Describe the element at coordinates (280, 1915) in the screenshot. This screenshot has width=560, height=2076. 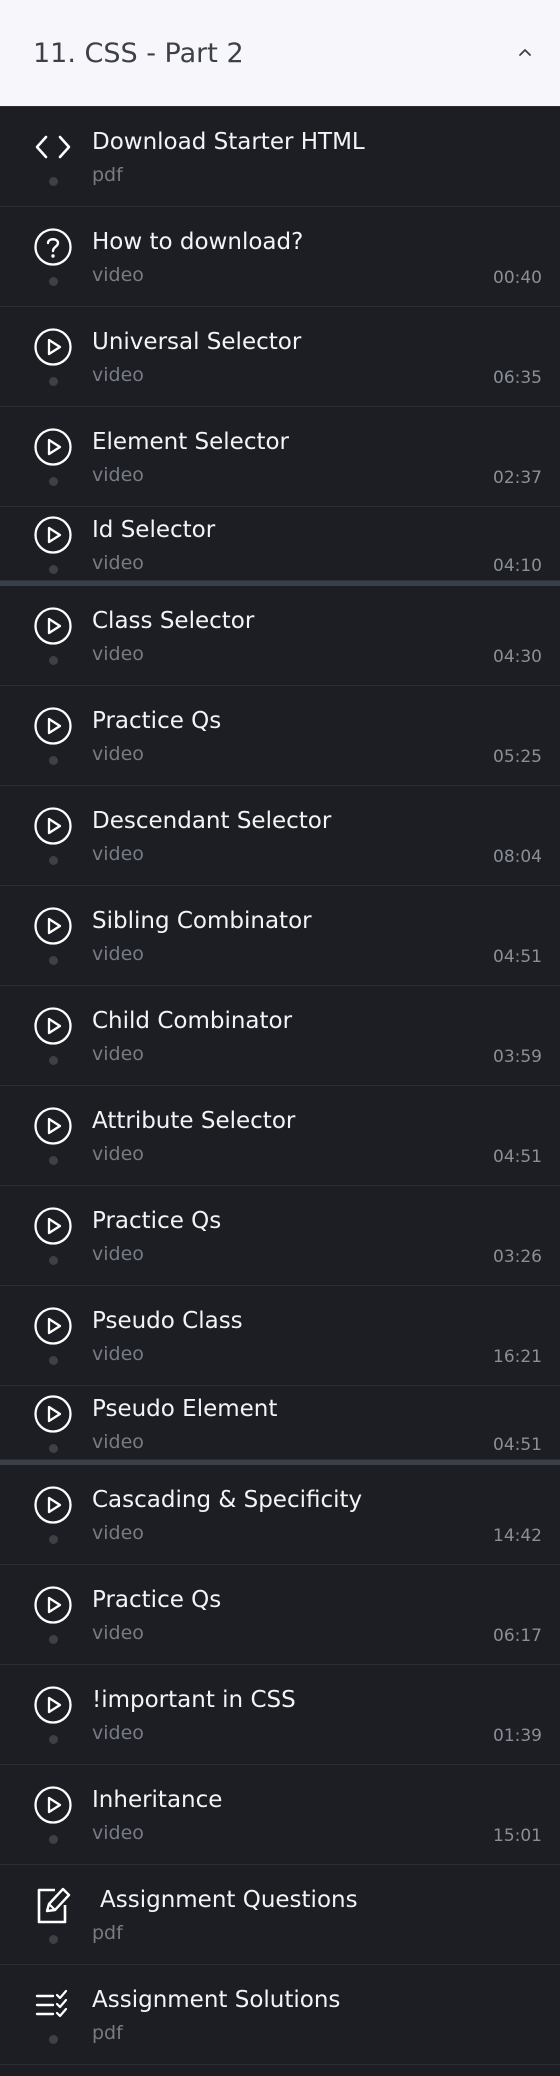
I see `lecture-item: Assignment Questions pdf` at that location.